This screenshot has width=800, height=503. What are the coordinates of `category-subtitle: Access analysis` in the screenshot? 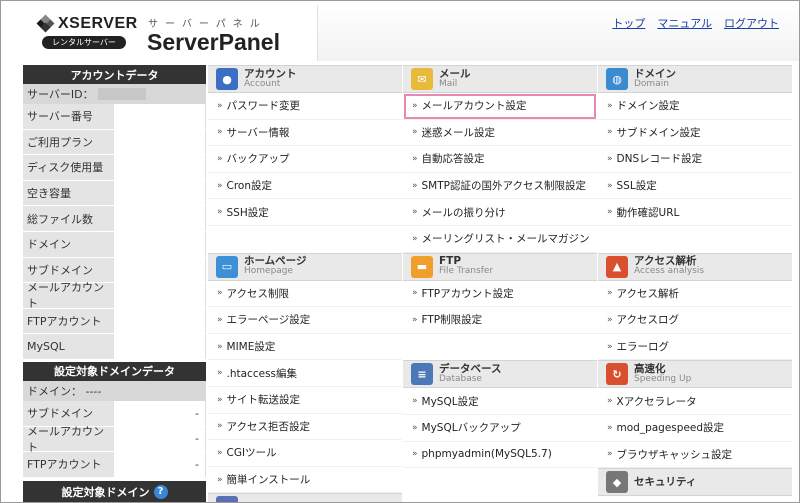 It's located at (669, 271).